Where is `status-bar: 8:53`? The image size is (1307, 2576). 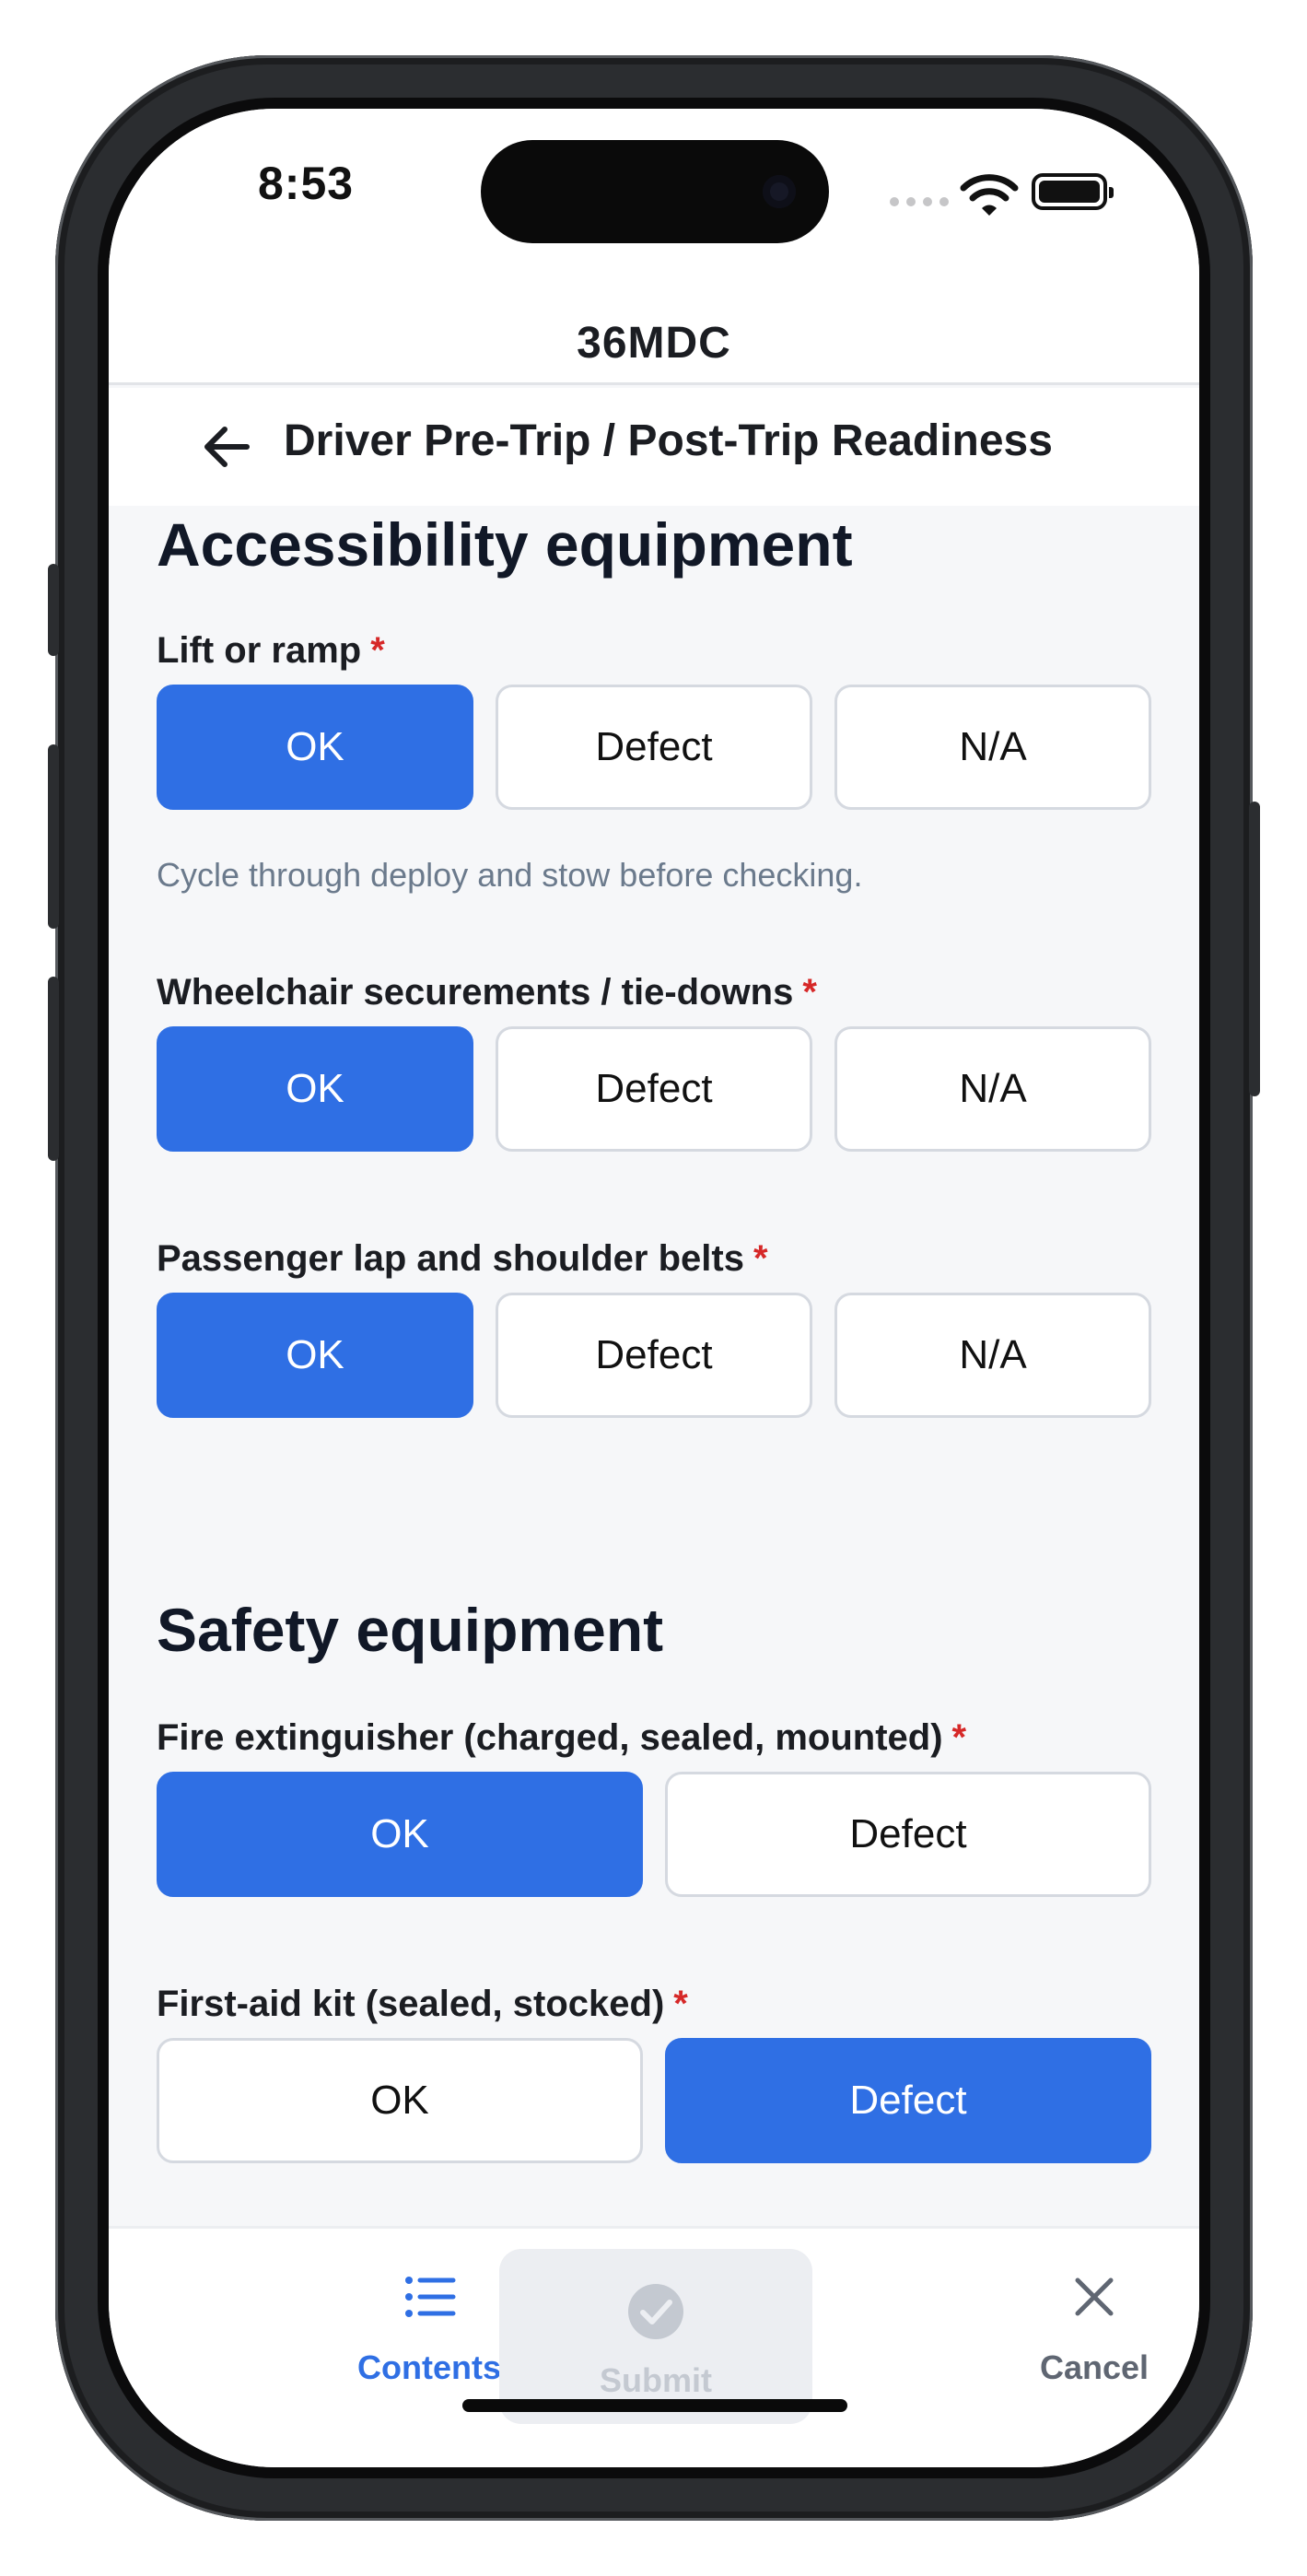 status-bar: 8:53 is located at coordinates (654, 196).